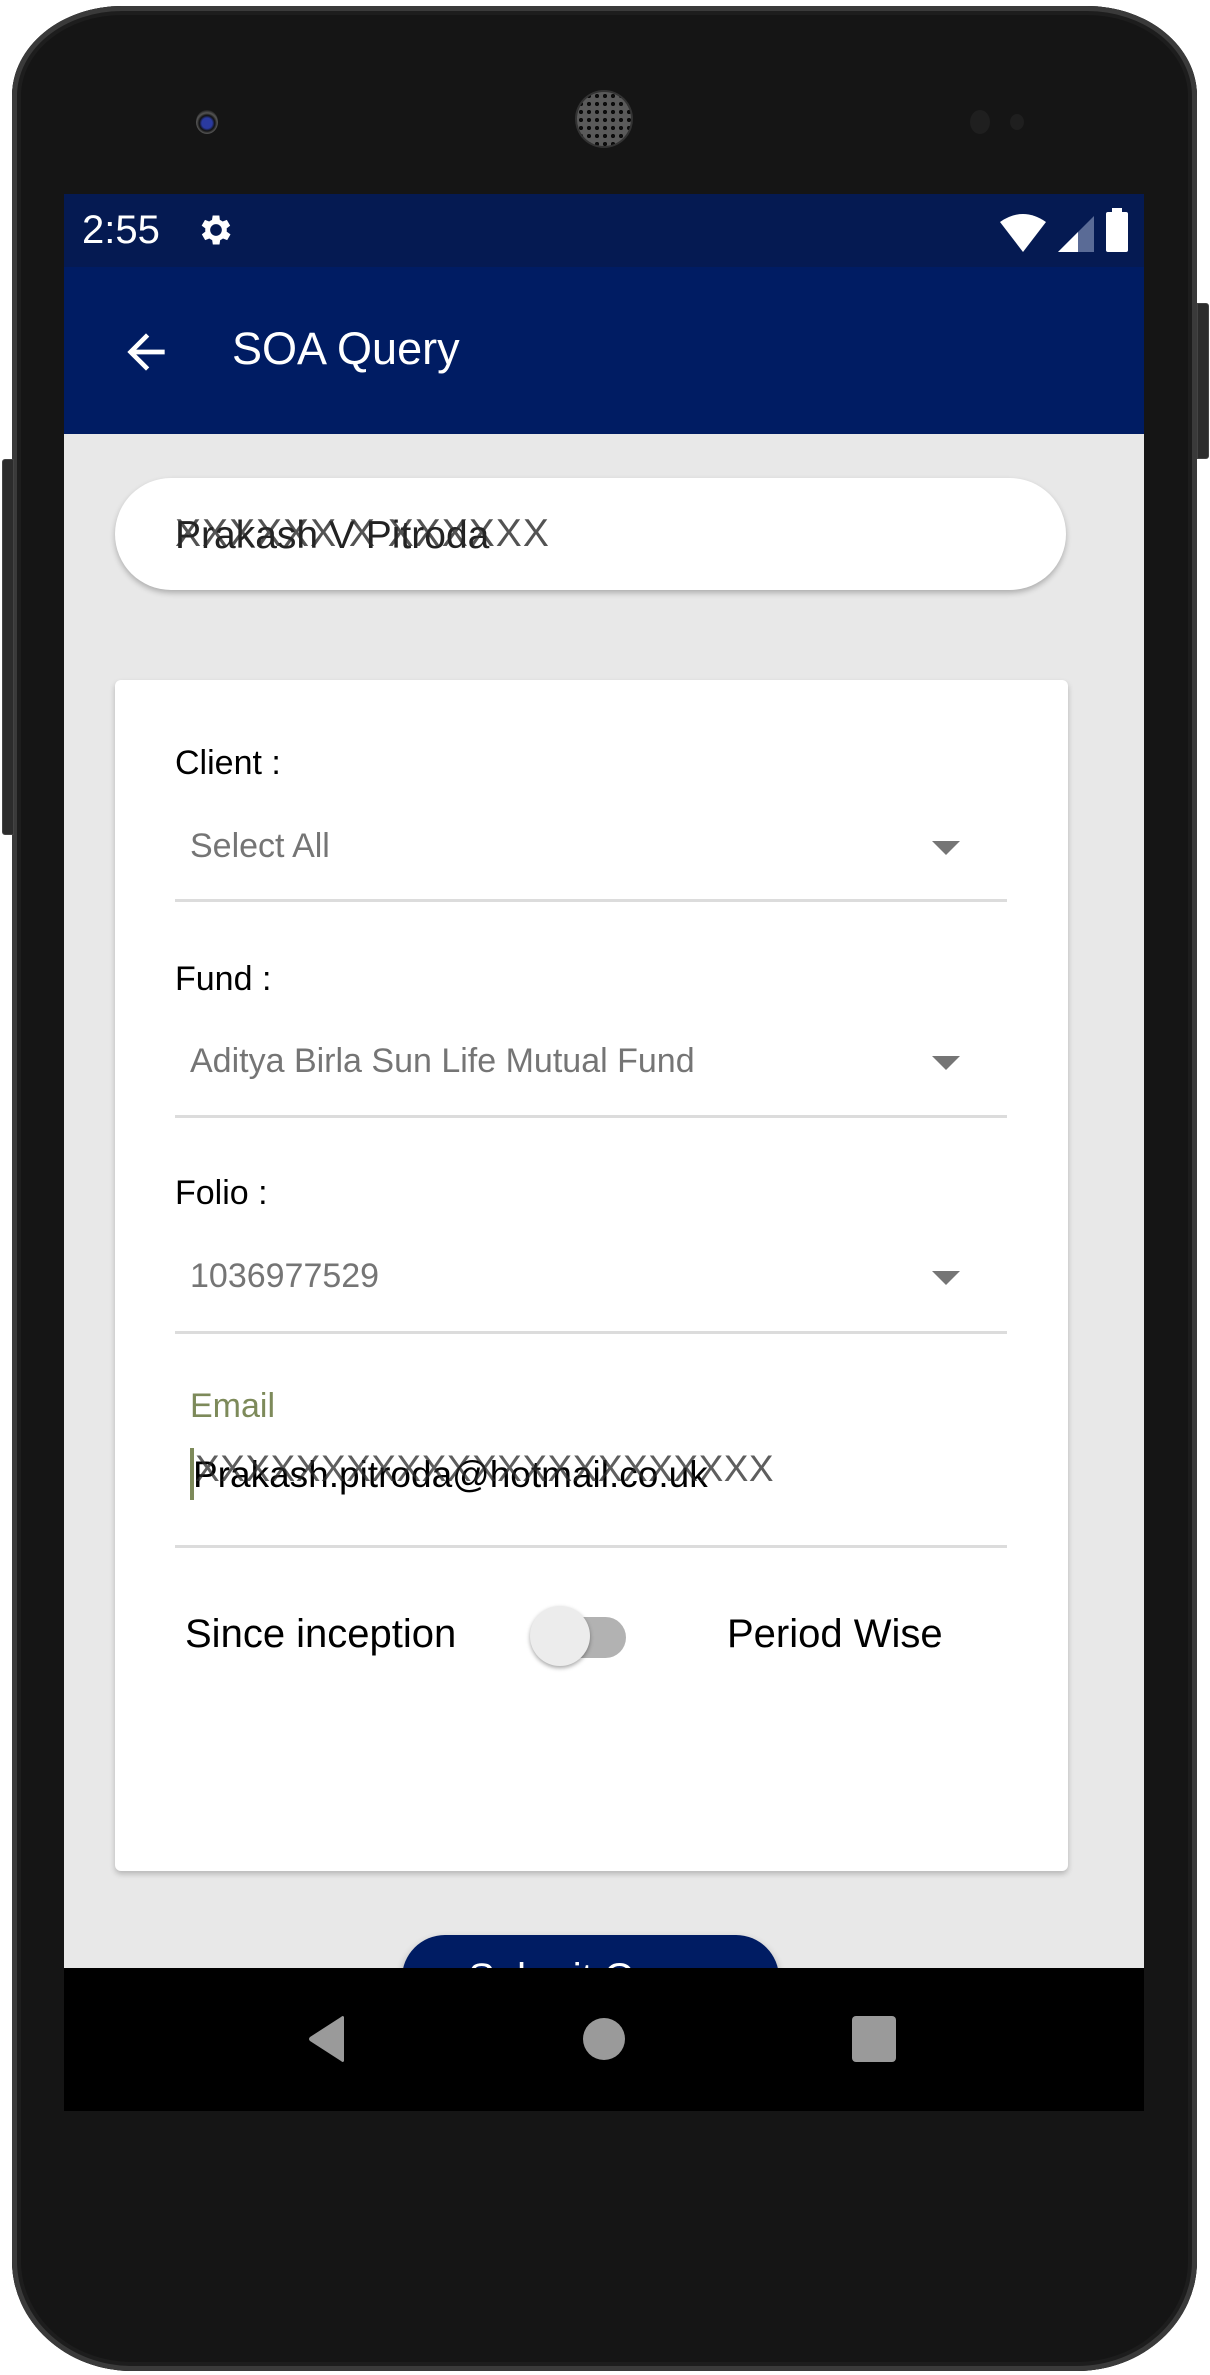 The image size is (1210, 2375). Describe the element at coordinates (223, 979) in the screenshot. I see `fund-label: Fund :` at that location.